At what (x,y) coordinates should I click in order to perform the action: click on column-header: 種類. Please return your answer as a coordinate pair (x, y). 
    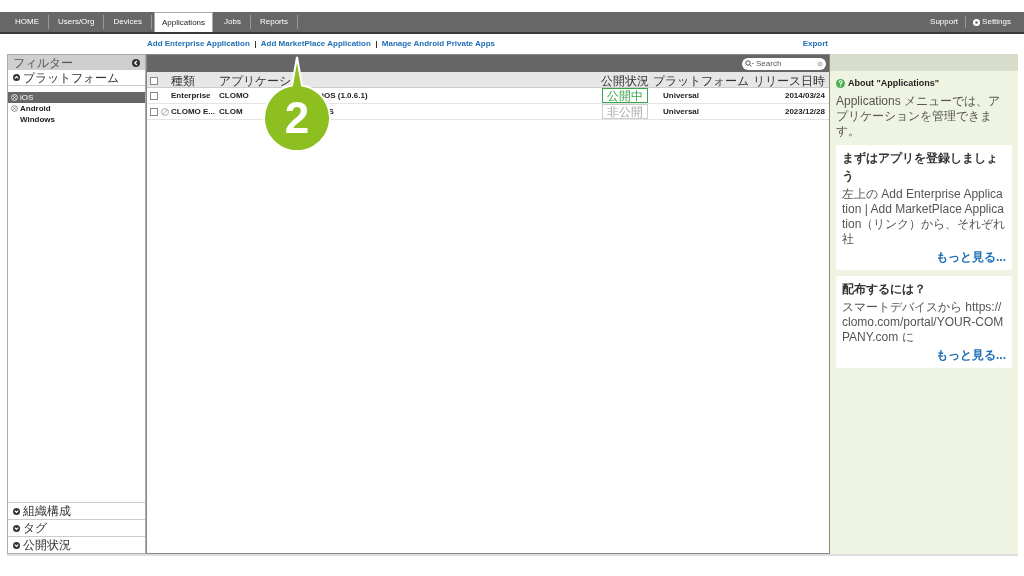
    Looking at the image, I should click on (195, 81).